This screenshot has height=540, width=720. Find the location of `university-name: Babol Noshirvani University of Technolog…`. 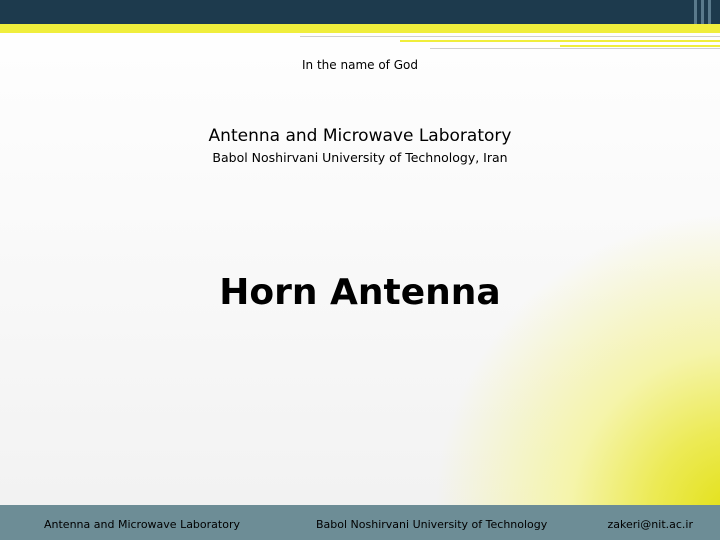

university-name: Babol Noshirvani University of Technolog… is located at coordinates (360, 157).